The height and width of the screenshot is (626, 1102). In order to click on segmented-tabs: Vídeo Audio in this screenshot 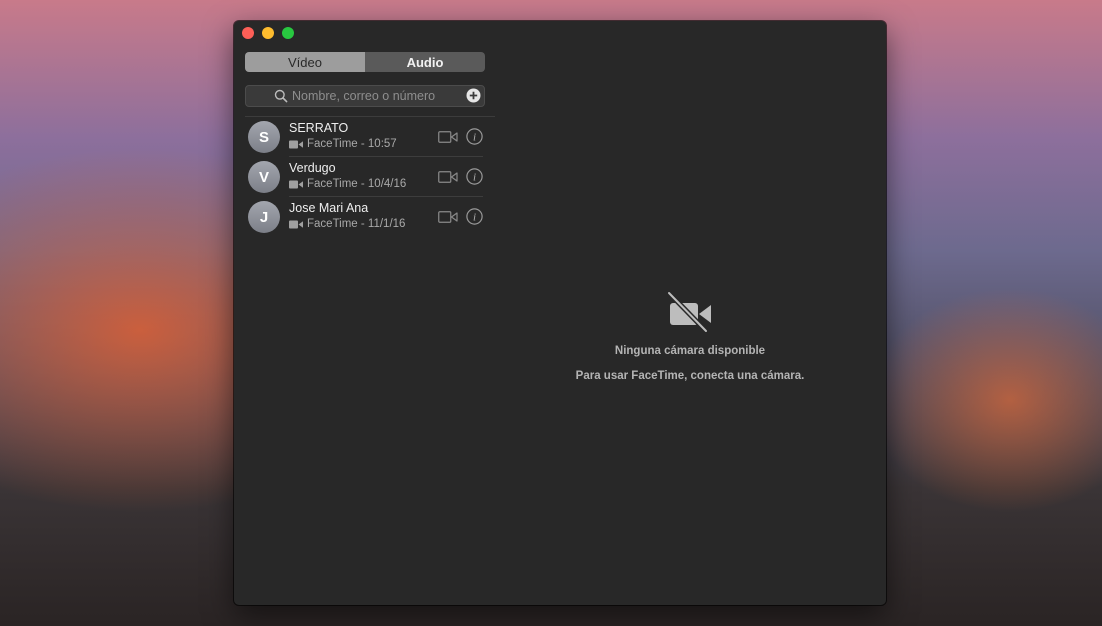, I will do `click(365, 62)`.